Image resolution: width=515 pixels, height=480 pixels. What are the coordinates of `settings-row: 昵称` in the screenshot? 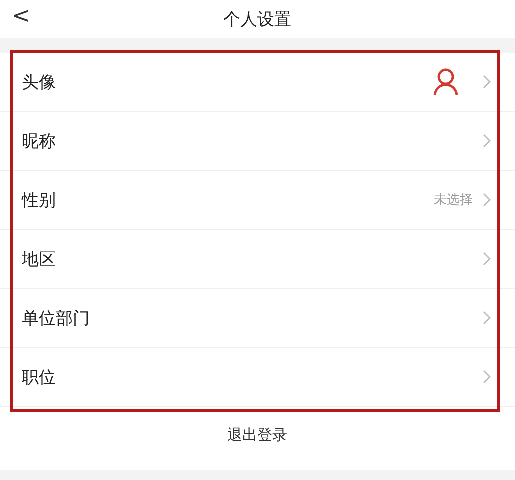 It's located at (257, 141).